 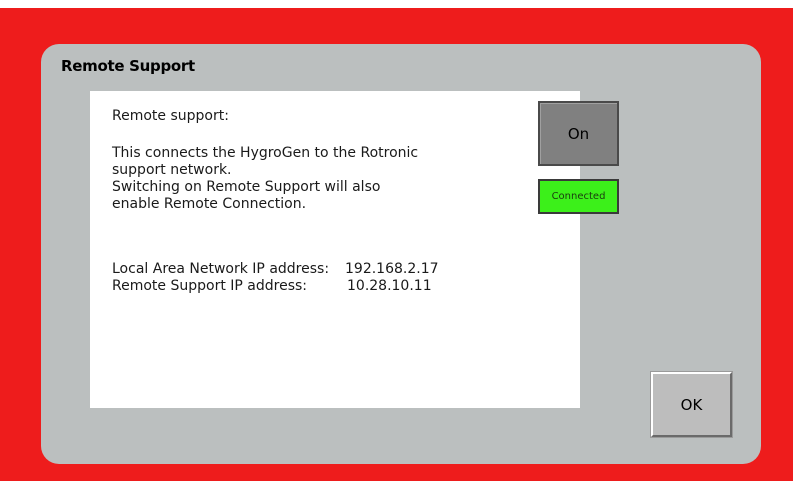 What do you see at coordinates (392, 269) in the screenshot?
I see `lan-ip-value: 192.168.2.17` at bounding box center [392, 269].